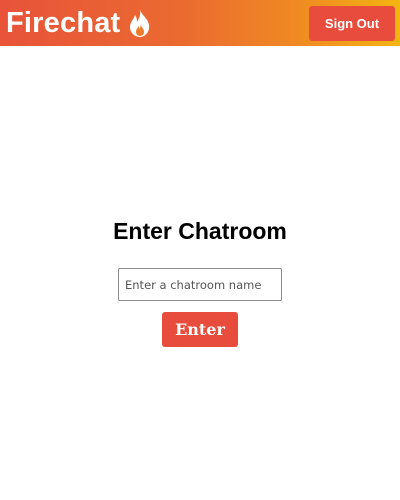  Describe the element at coordinates (200, 329) in the screenshot. I see `enter-button: Enter` at that location.